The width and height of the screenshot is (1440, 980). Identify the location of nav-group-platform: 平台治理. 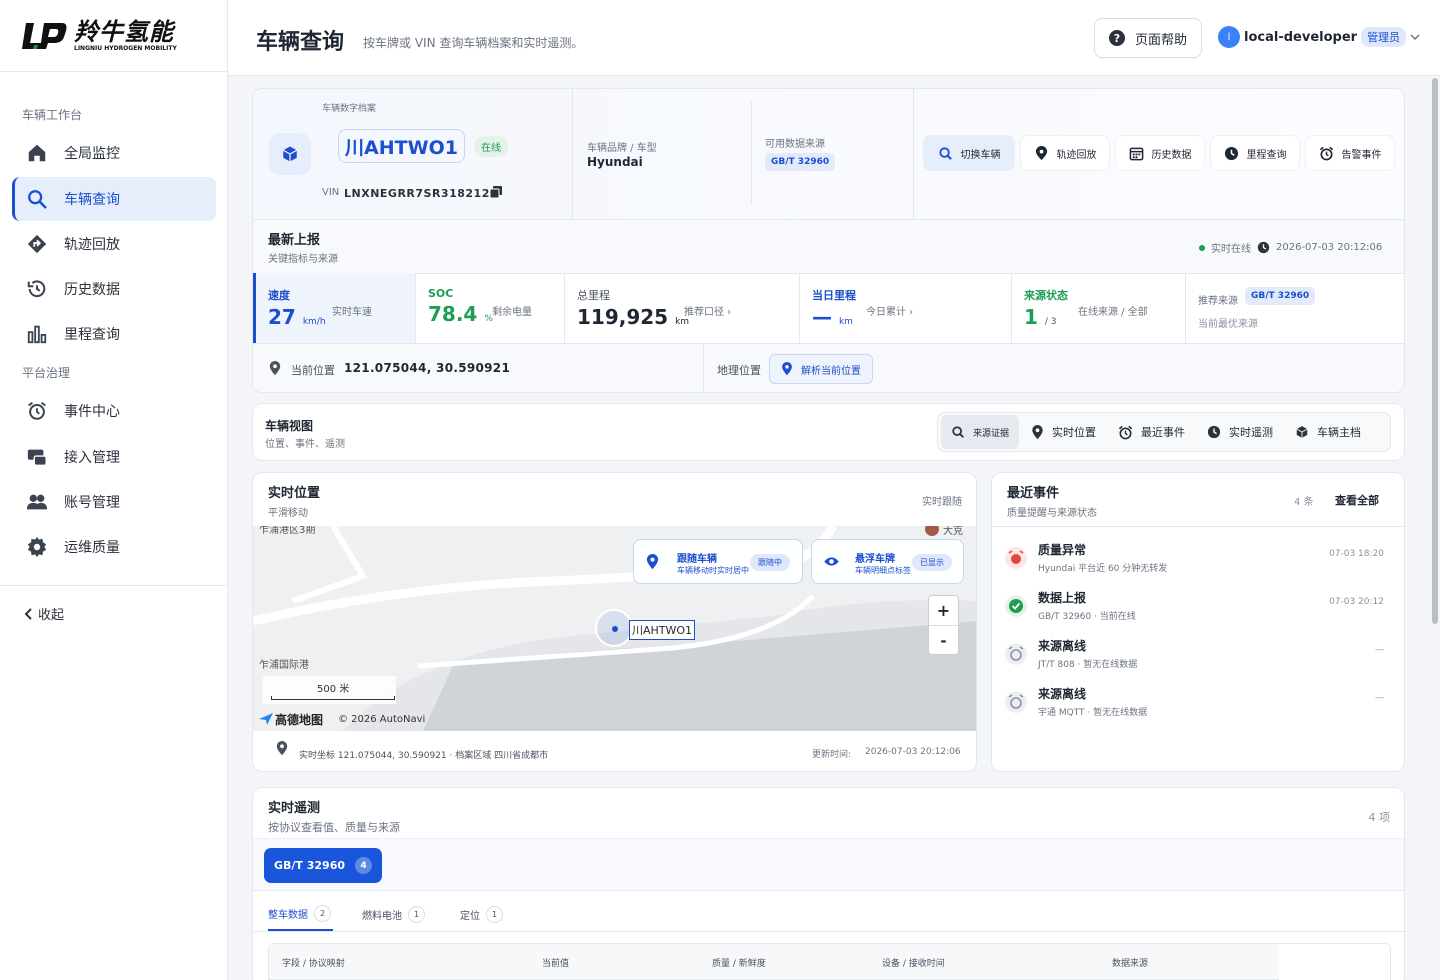
(46, 373).